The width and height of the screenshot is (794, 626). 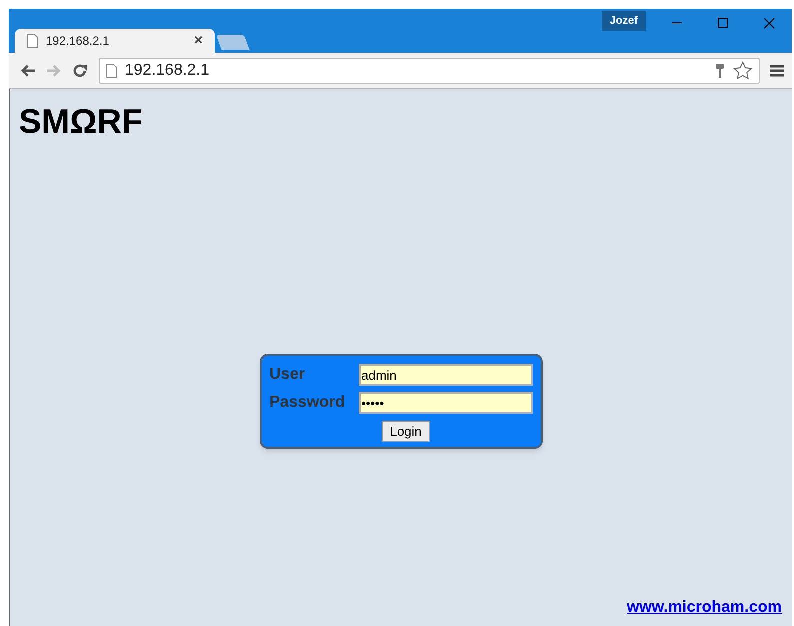 What do you see at coordinates (445, 403) in the screenshot?
I see `input-field: •••••` at bounding box center [445, 403].